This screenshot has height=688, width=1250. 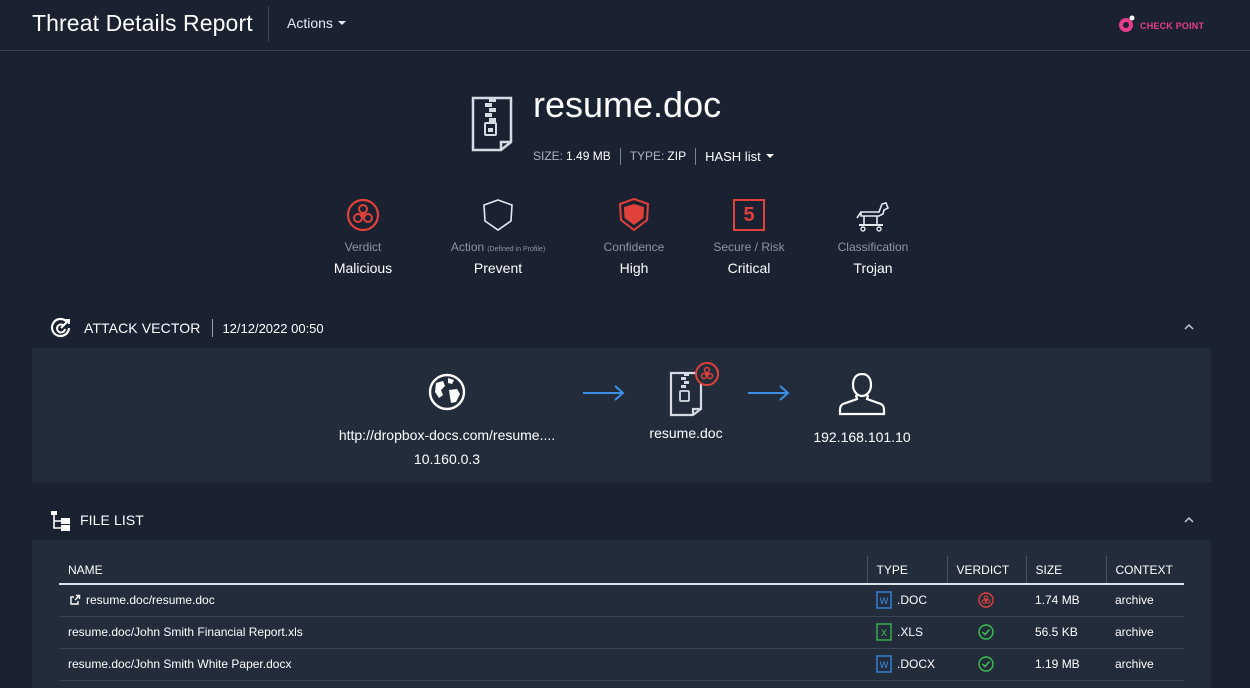 I want to click on file-type: .DOC, so click(x=912, y=600).